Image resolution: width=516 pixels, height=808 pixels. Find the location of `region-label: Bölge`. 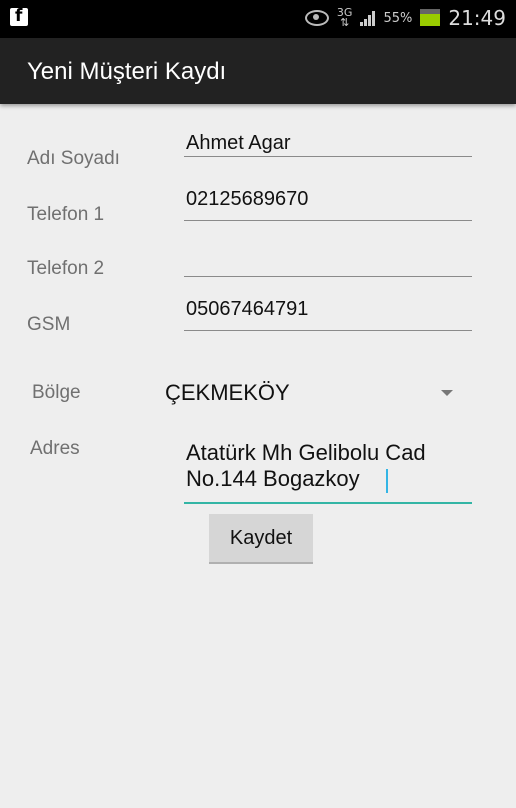

region-label: Bölge is located at coordinates (56, 392).